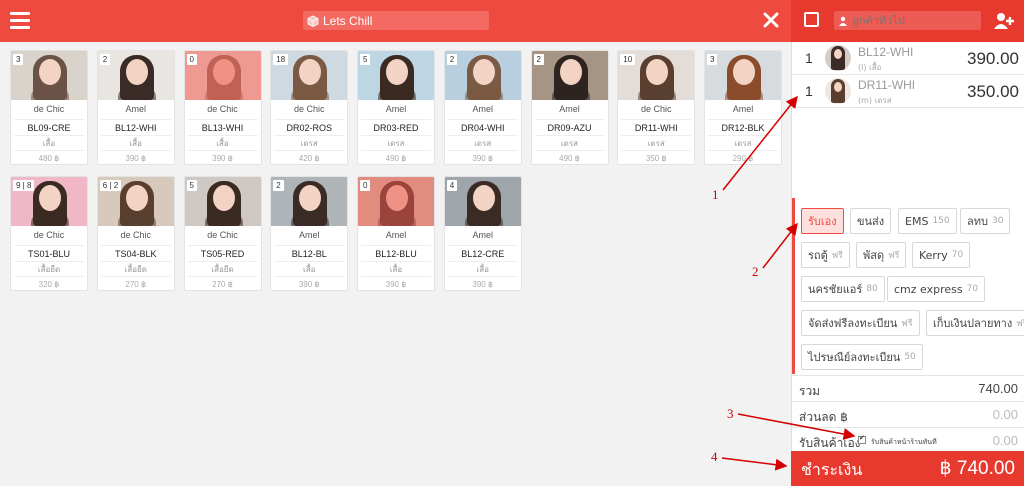 The height and width of the screenshot is (486, 1024). I want to click on discount-row: ส่วนลด ฿ 0.00, so click(908, 414).